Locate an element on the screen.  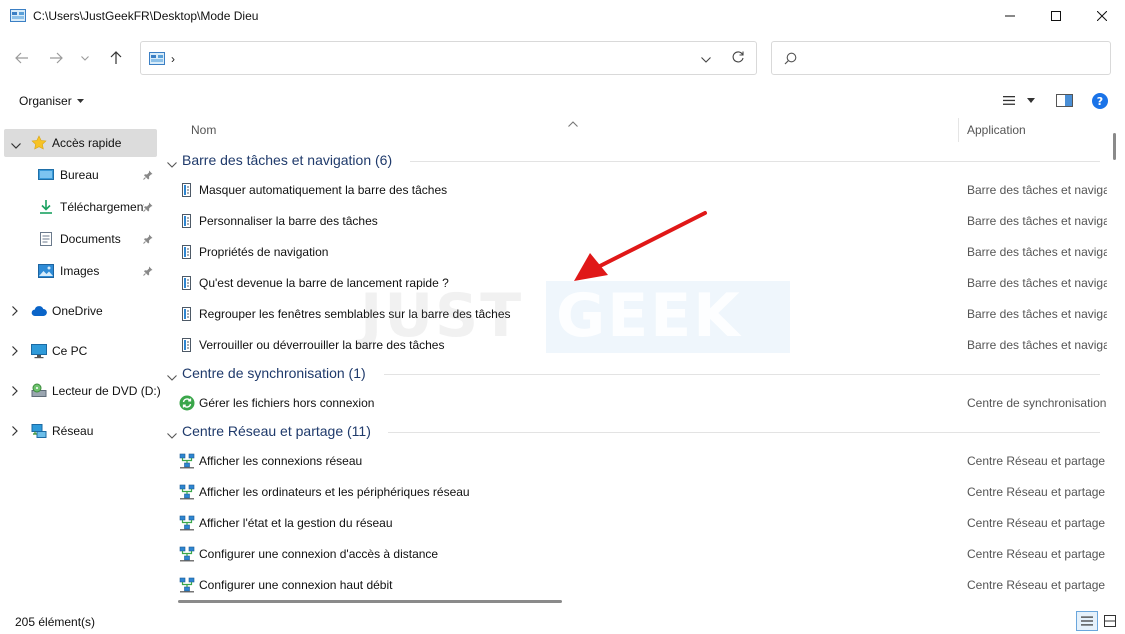
address-bar: › is located at coordinates (448, 58).